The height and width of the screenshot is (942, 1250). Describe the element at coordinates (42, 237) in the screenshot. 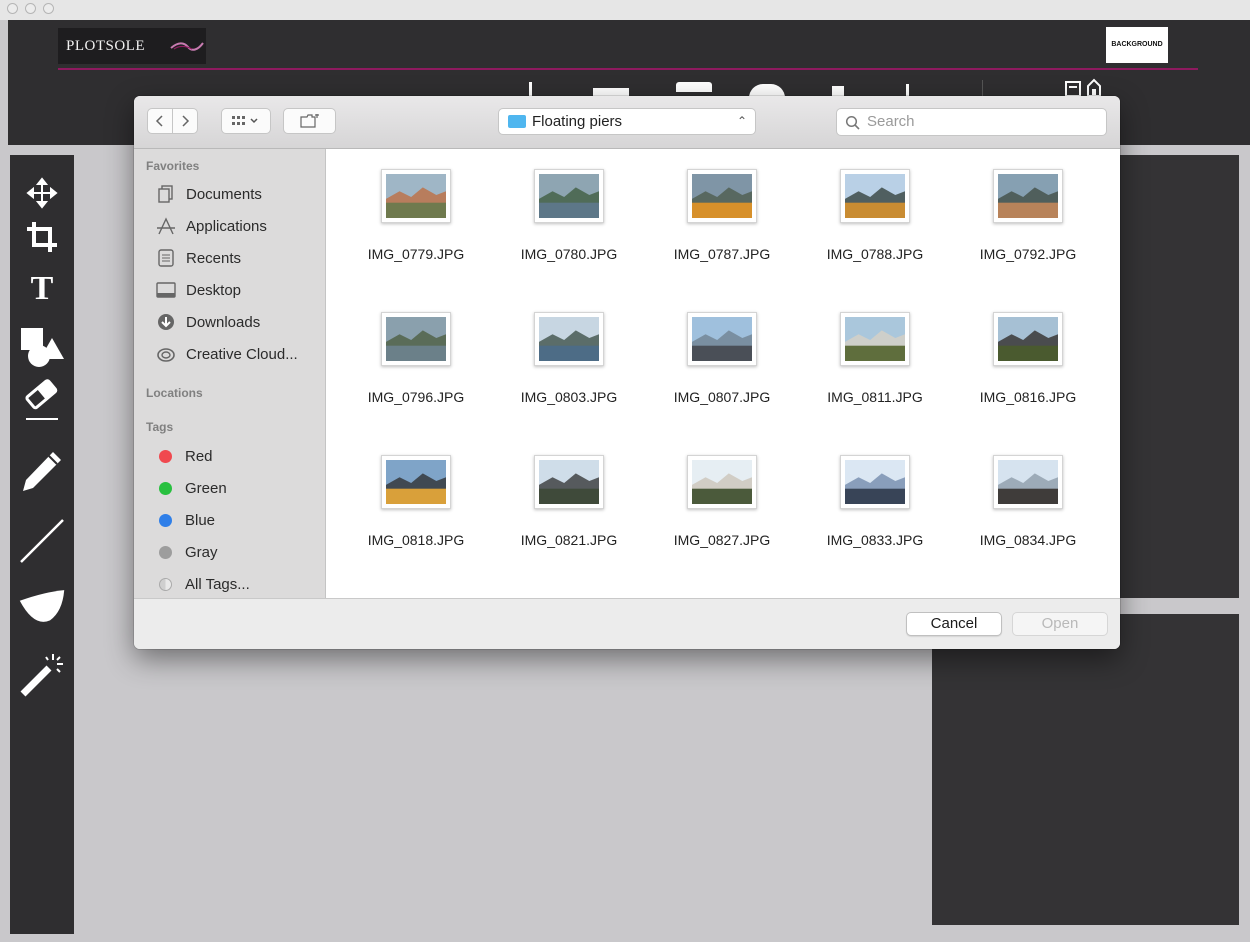

I see `crop-tool` at that location.